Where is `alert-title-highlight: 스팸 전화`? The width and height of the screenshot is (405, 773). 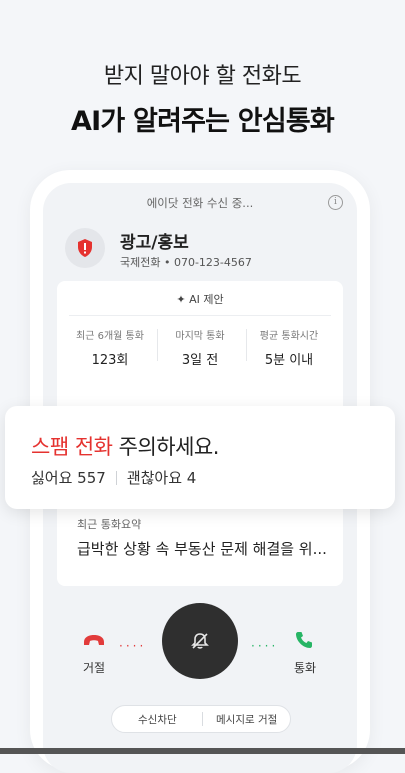 alert-title-highlight: 스팸 전화 is located at coordinates (72, 447).